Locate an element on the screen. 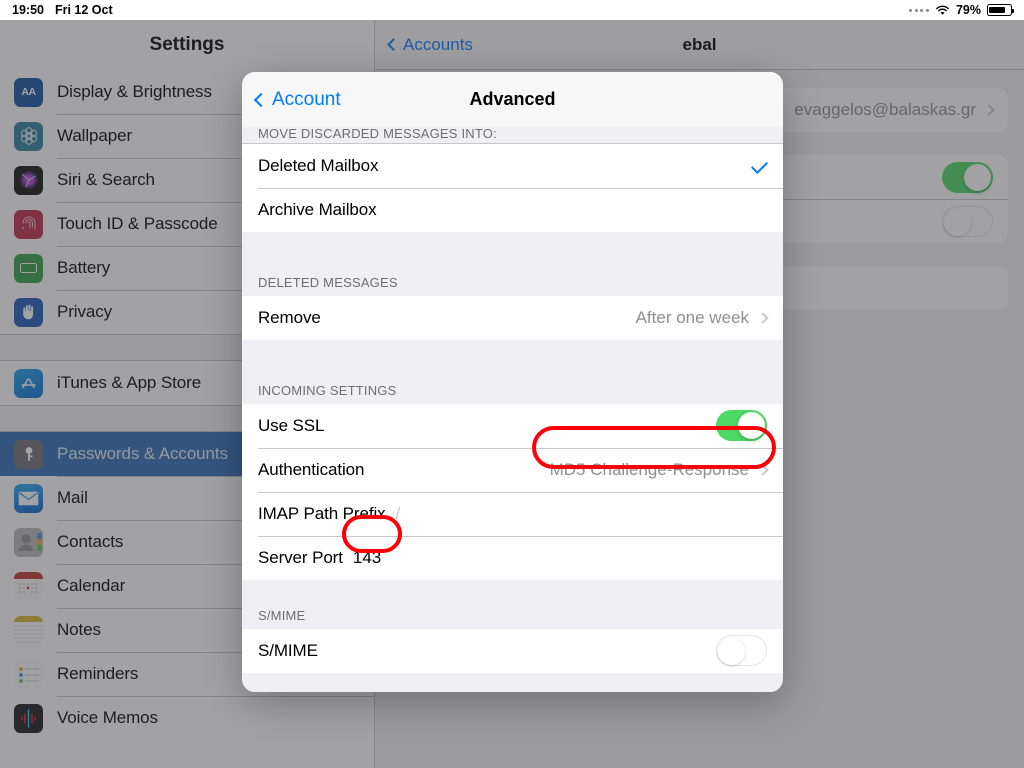 This screenshot has width=1024, height=768. imap-path-prefix-label: IMAP Path Prefix is located at coordinates (322, 513).